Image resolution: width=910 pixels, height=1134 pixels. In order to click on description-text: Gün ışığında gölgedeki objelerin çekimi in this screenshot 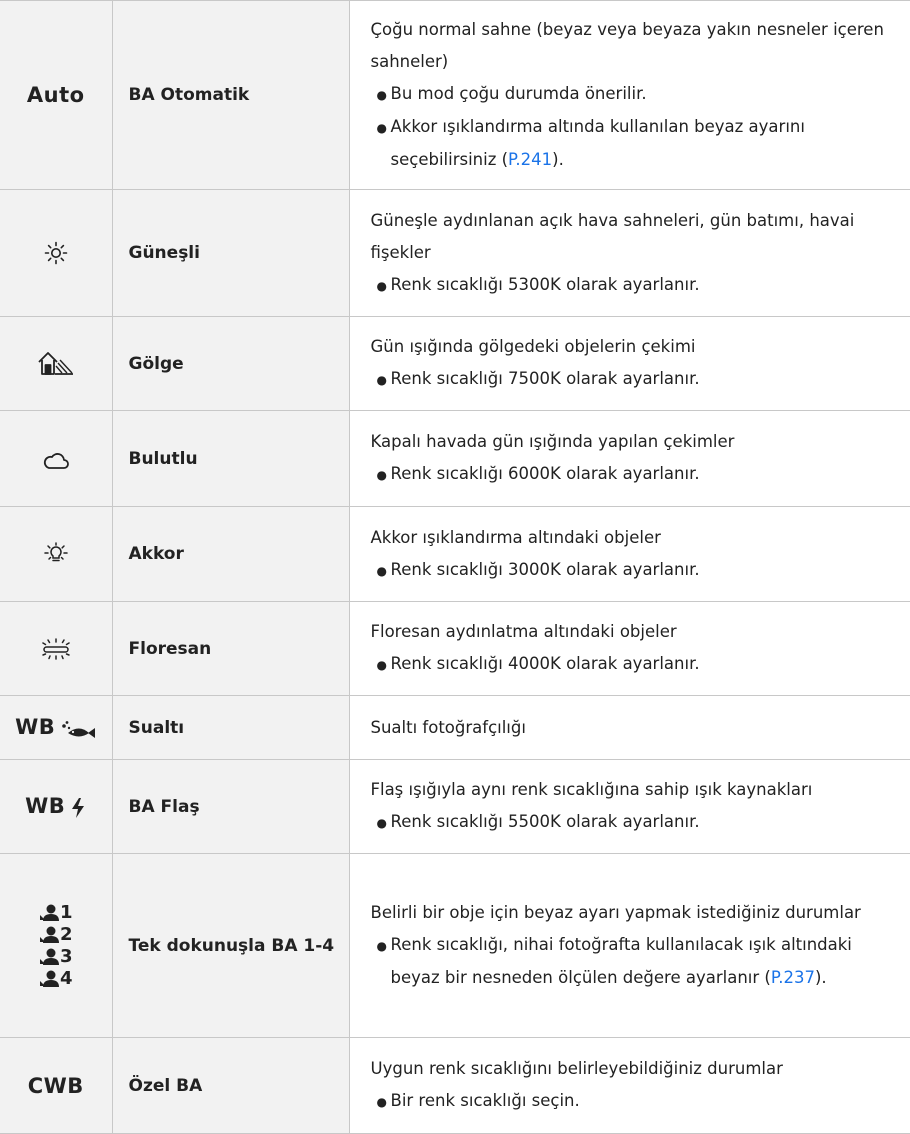, I will do `click(533, 346)`.